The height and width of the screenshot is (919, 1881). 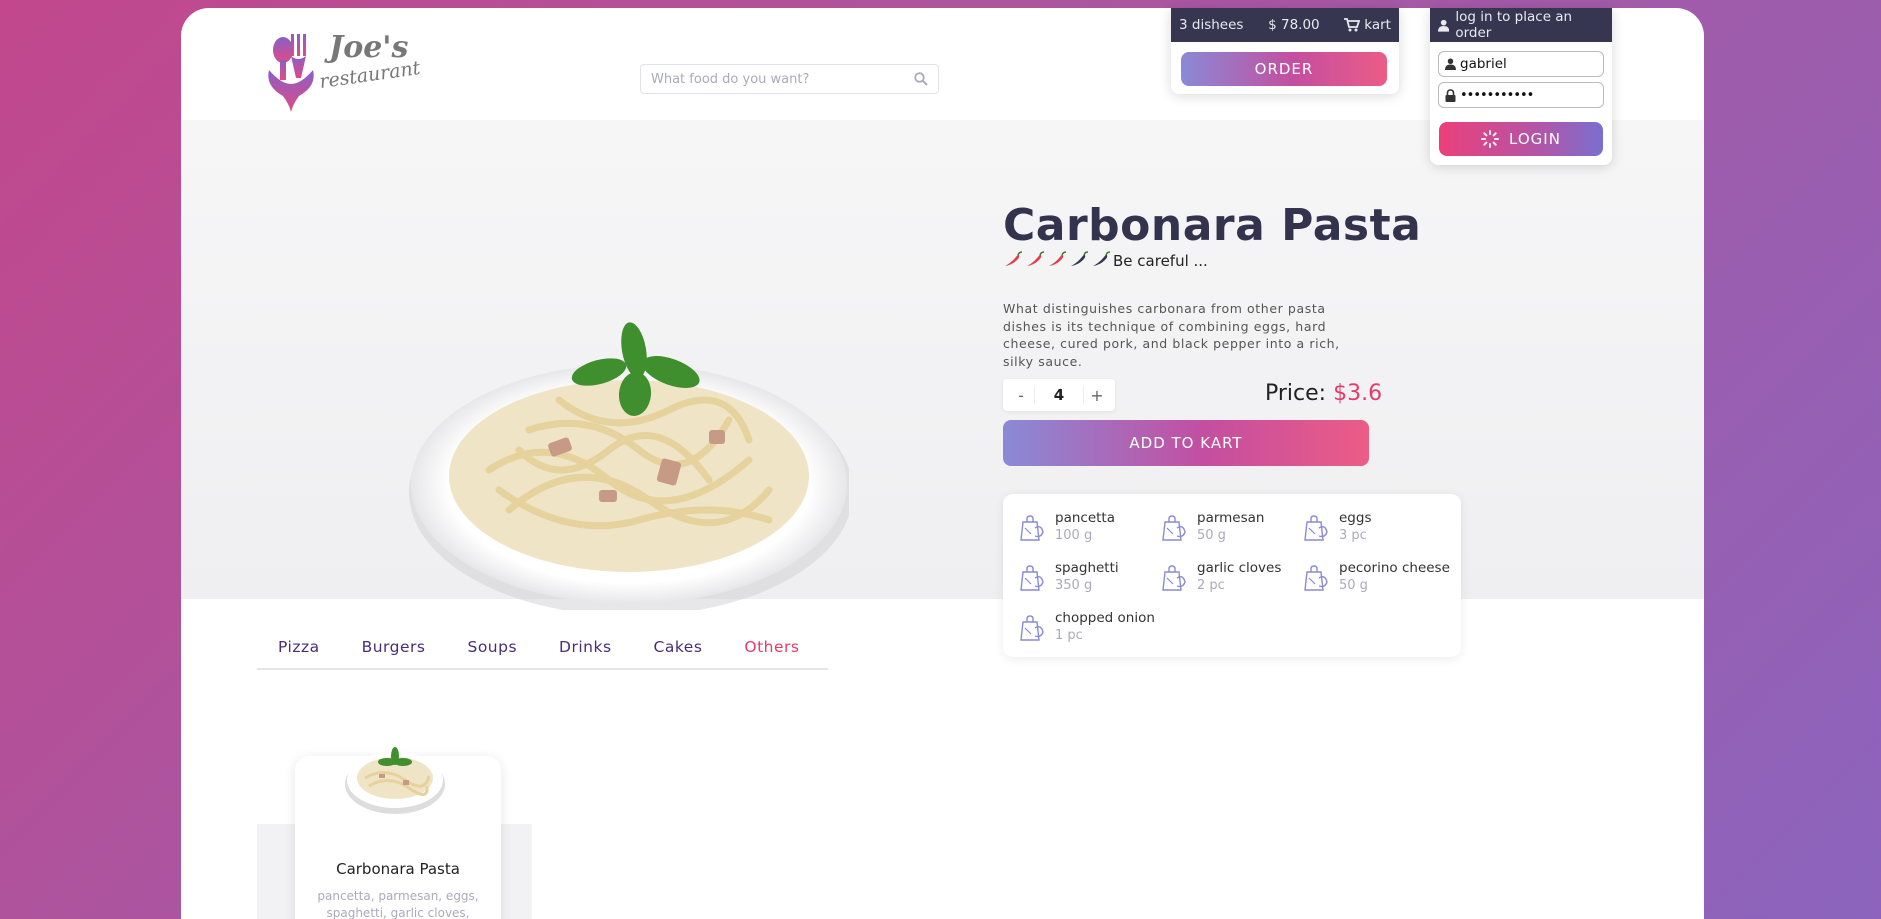 What do you see at coordinates (542, 654) in the screenshot?
I see `category-tabs: Pizza Burgers Soups Drinks Cakes Others` at bounding box center [542, 654].